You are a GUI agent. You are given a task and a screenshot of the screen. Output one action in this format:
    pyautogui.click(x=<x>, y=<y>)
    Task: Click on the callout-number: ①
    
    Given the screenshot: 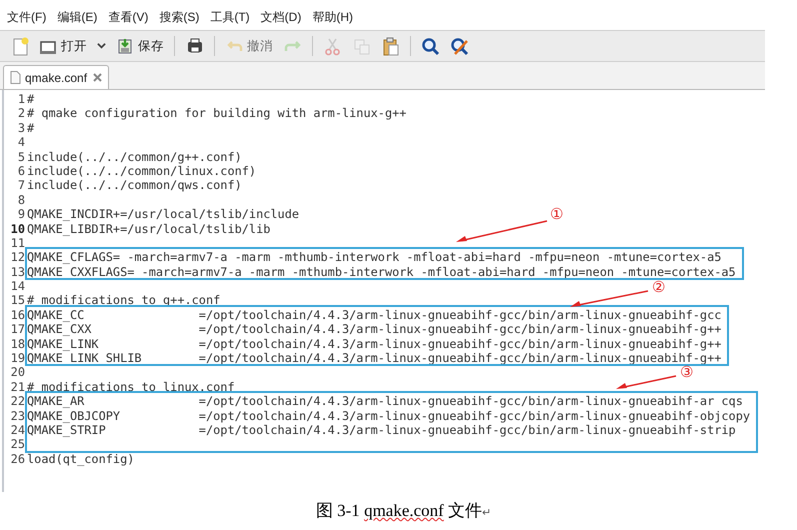 What is the action you would take?
    pyautogui.click(x=557, y=214)
    